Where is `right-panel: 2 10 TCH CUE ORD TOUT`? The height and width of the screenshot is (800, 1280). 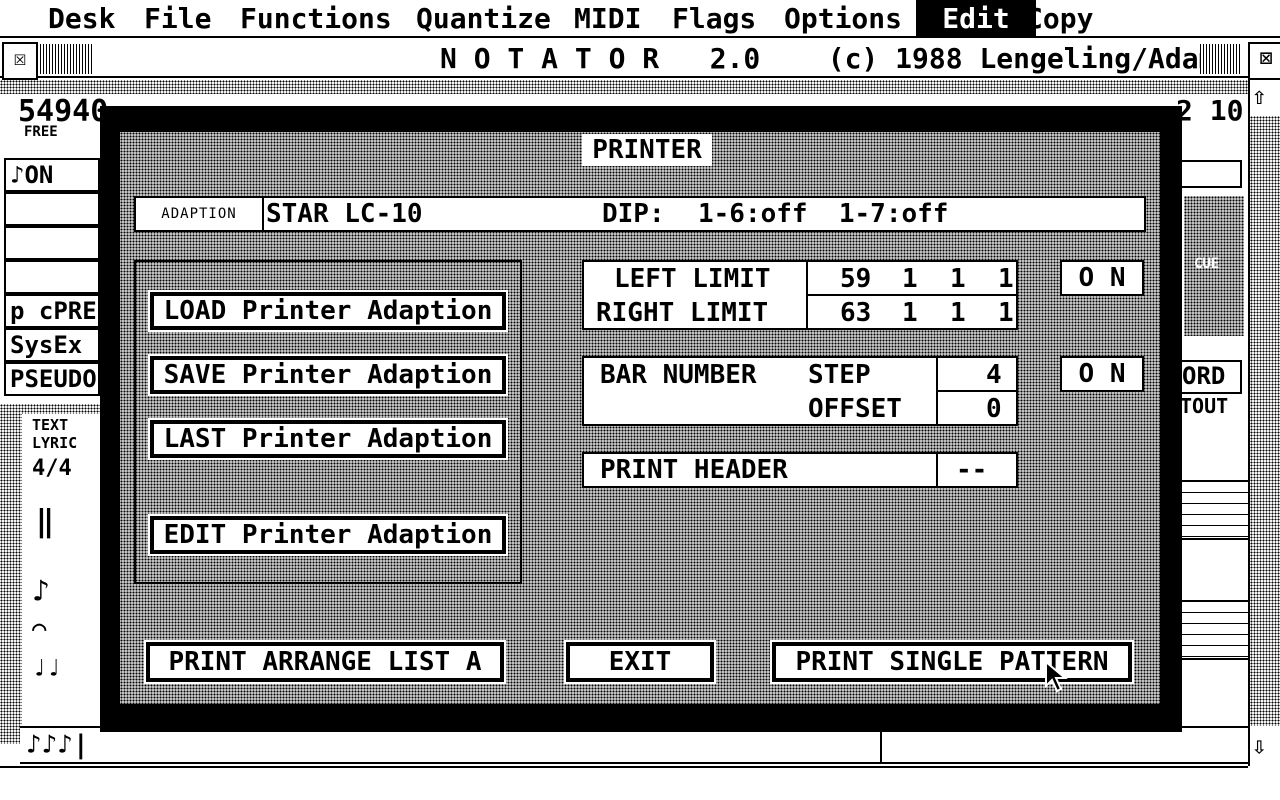
right-panel: 2 10 TCH CUE ORD TOUT is located at coordinates (1212, 400).